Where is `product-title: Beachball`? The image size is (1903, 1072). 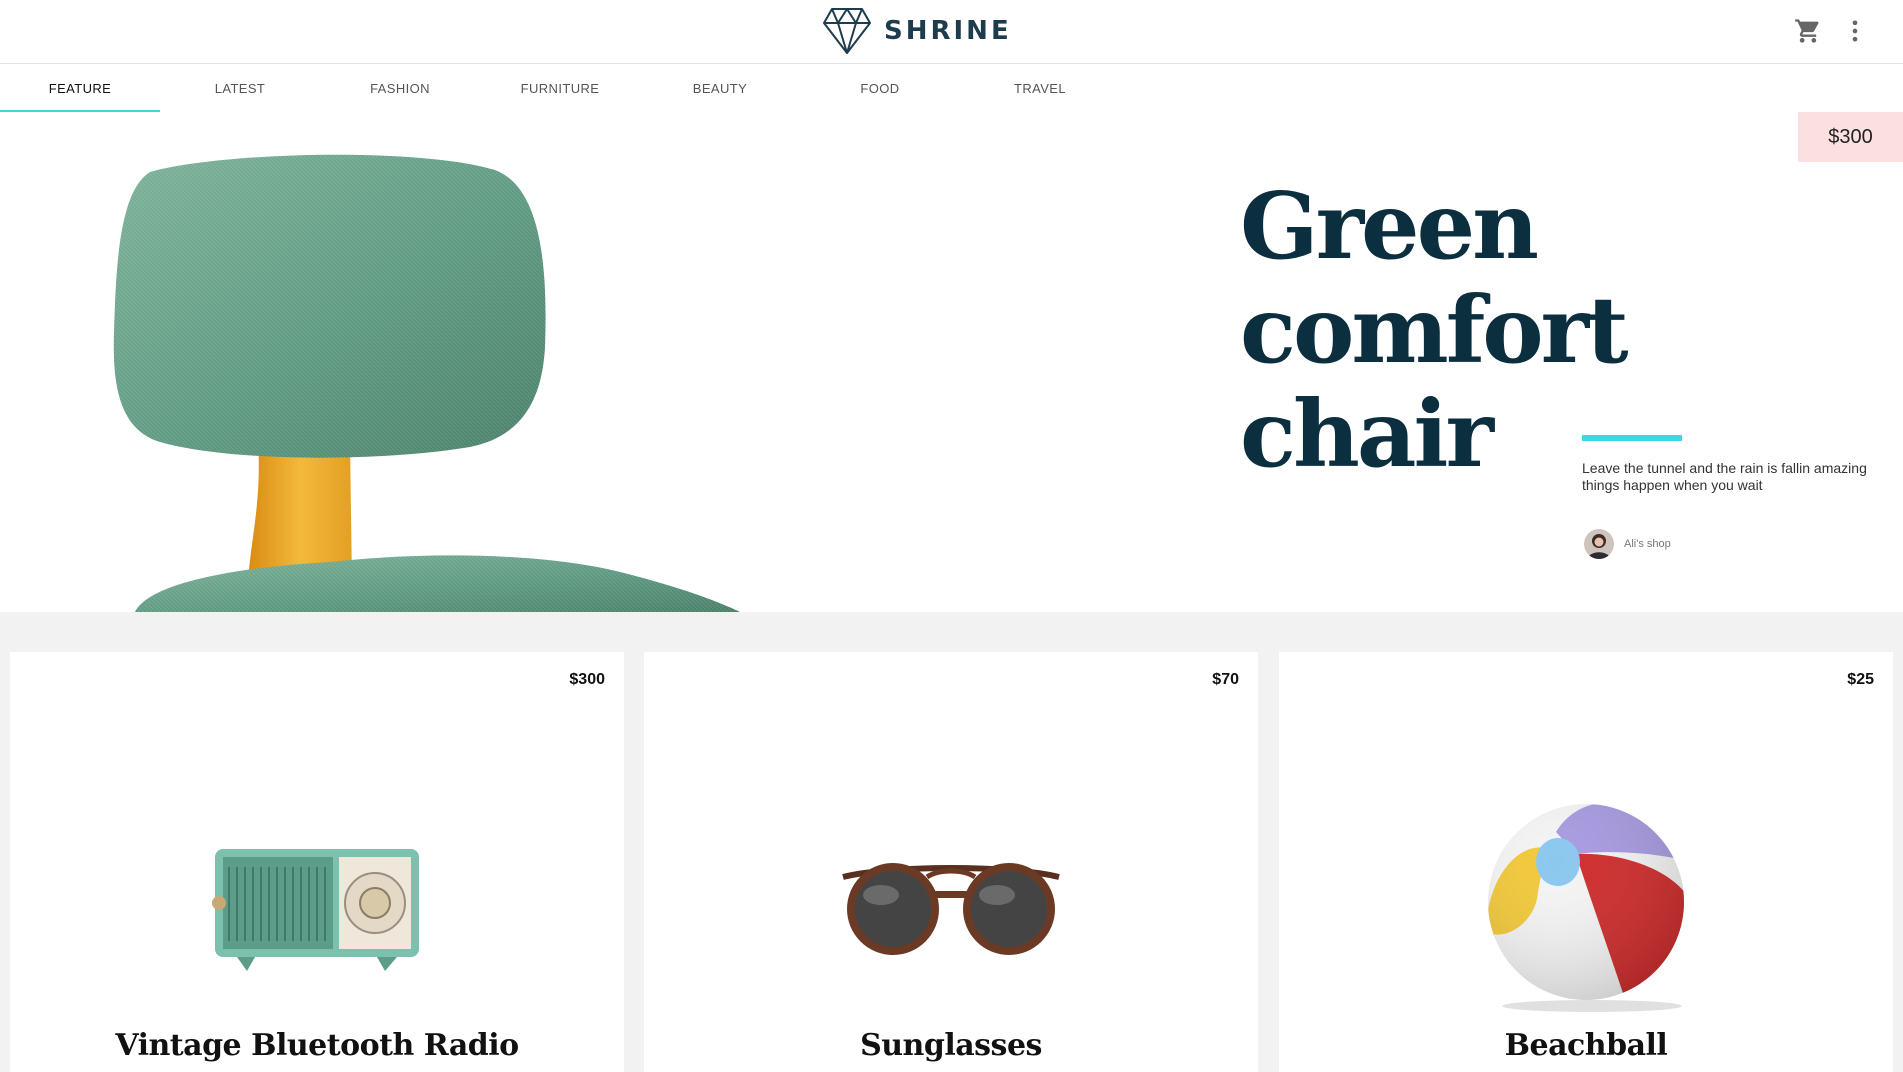
product-title: Beachball is located at coordinates (1586, 1045).